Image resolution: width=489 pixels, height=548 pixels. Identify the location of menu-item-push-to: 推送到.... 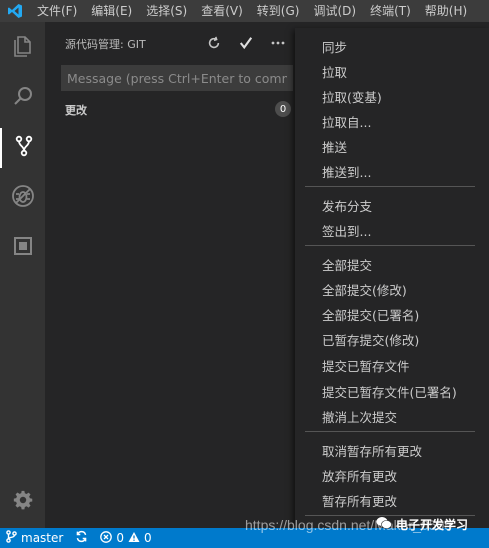
(346, 171).